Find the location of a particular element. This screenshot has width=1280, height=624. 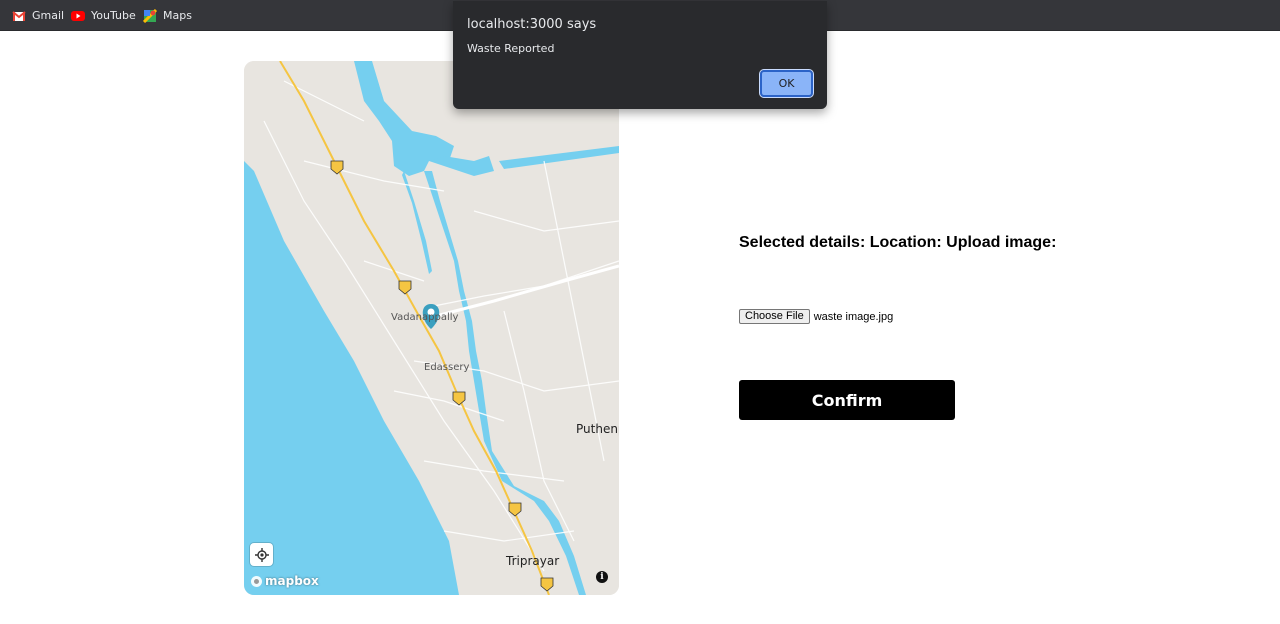

bookmark-label: Maps is located at coordinates (177, 15).